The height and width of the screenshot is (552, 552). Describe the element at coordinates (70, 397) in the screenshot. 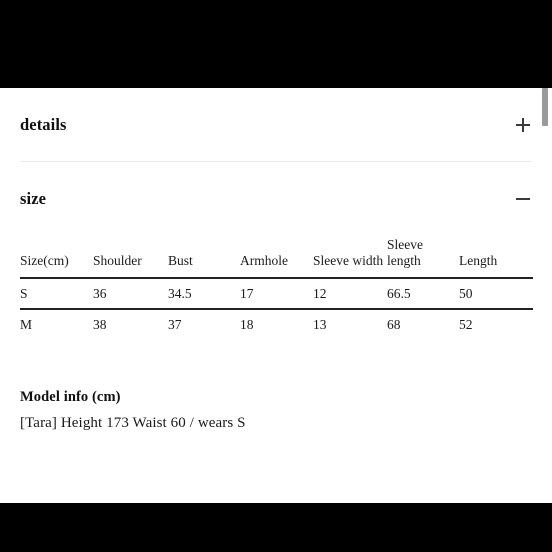

I see `model-info-title: Model info (cm)` at that location.